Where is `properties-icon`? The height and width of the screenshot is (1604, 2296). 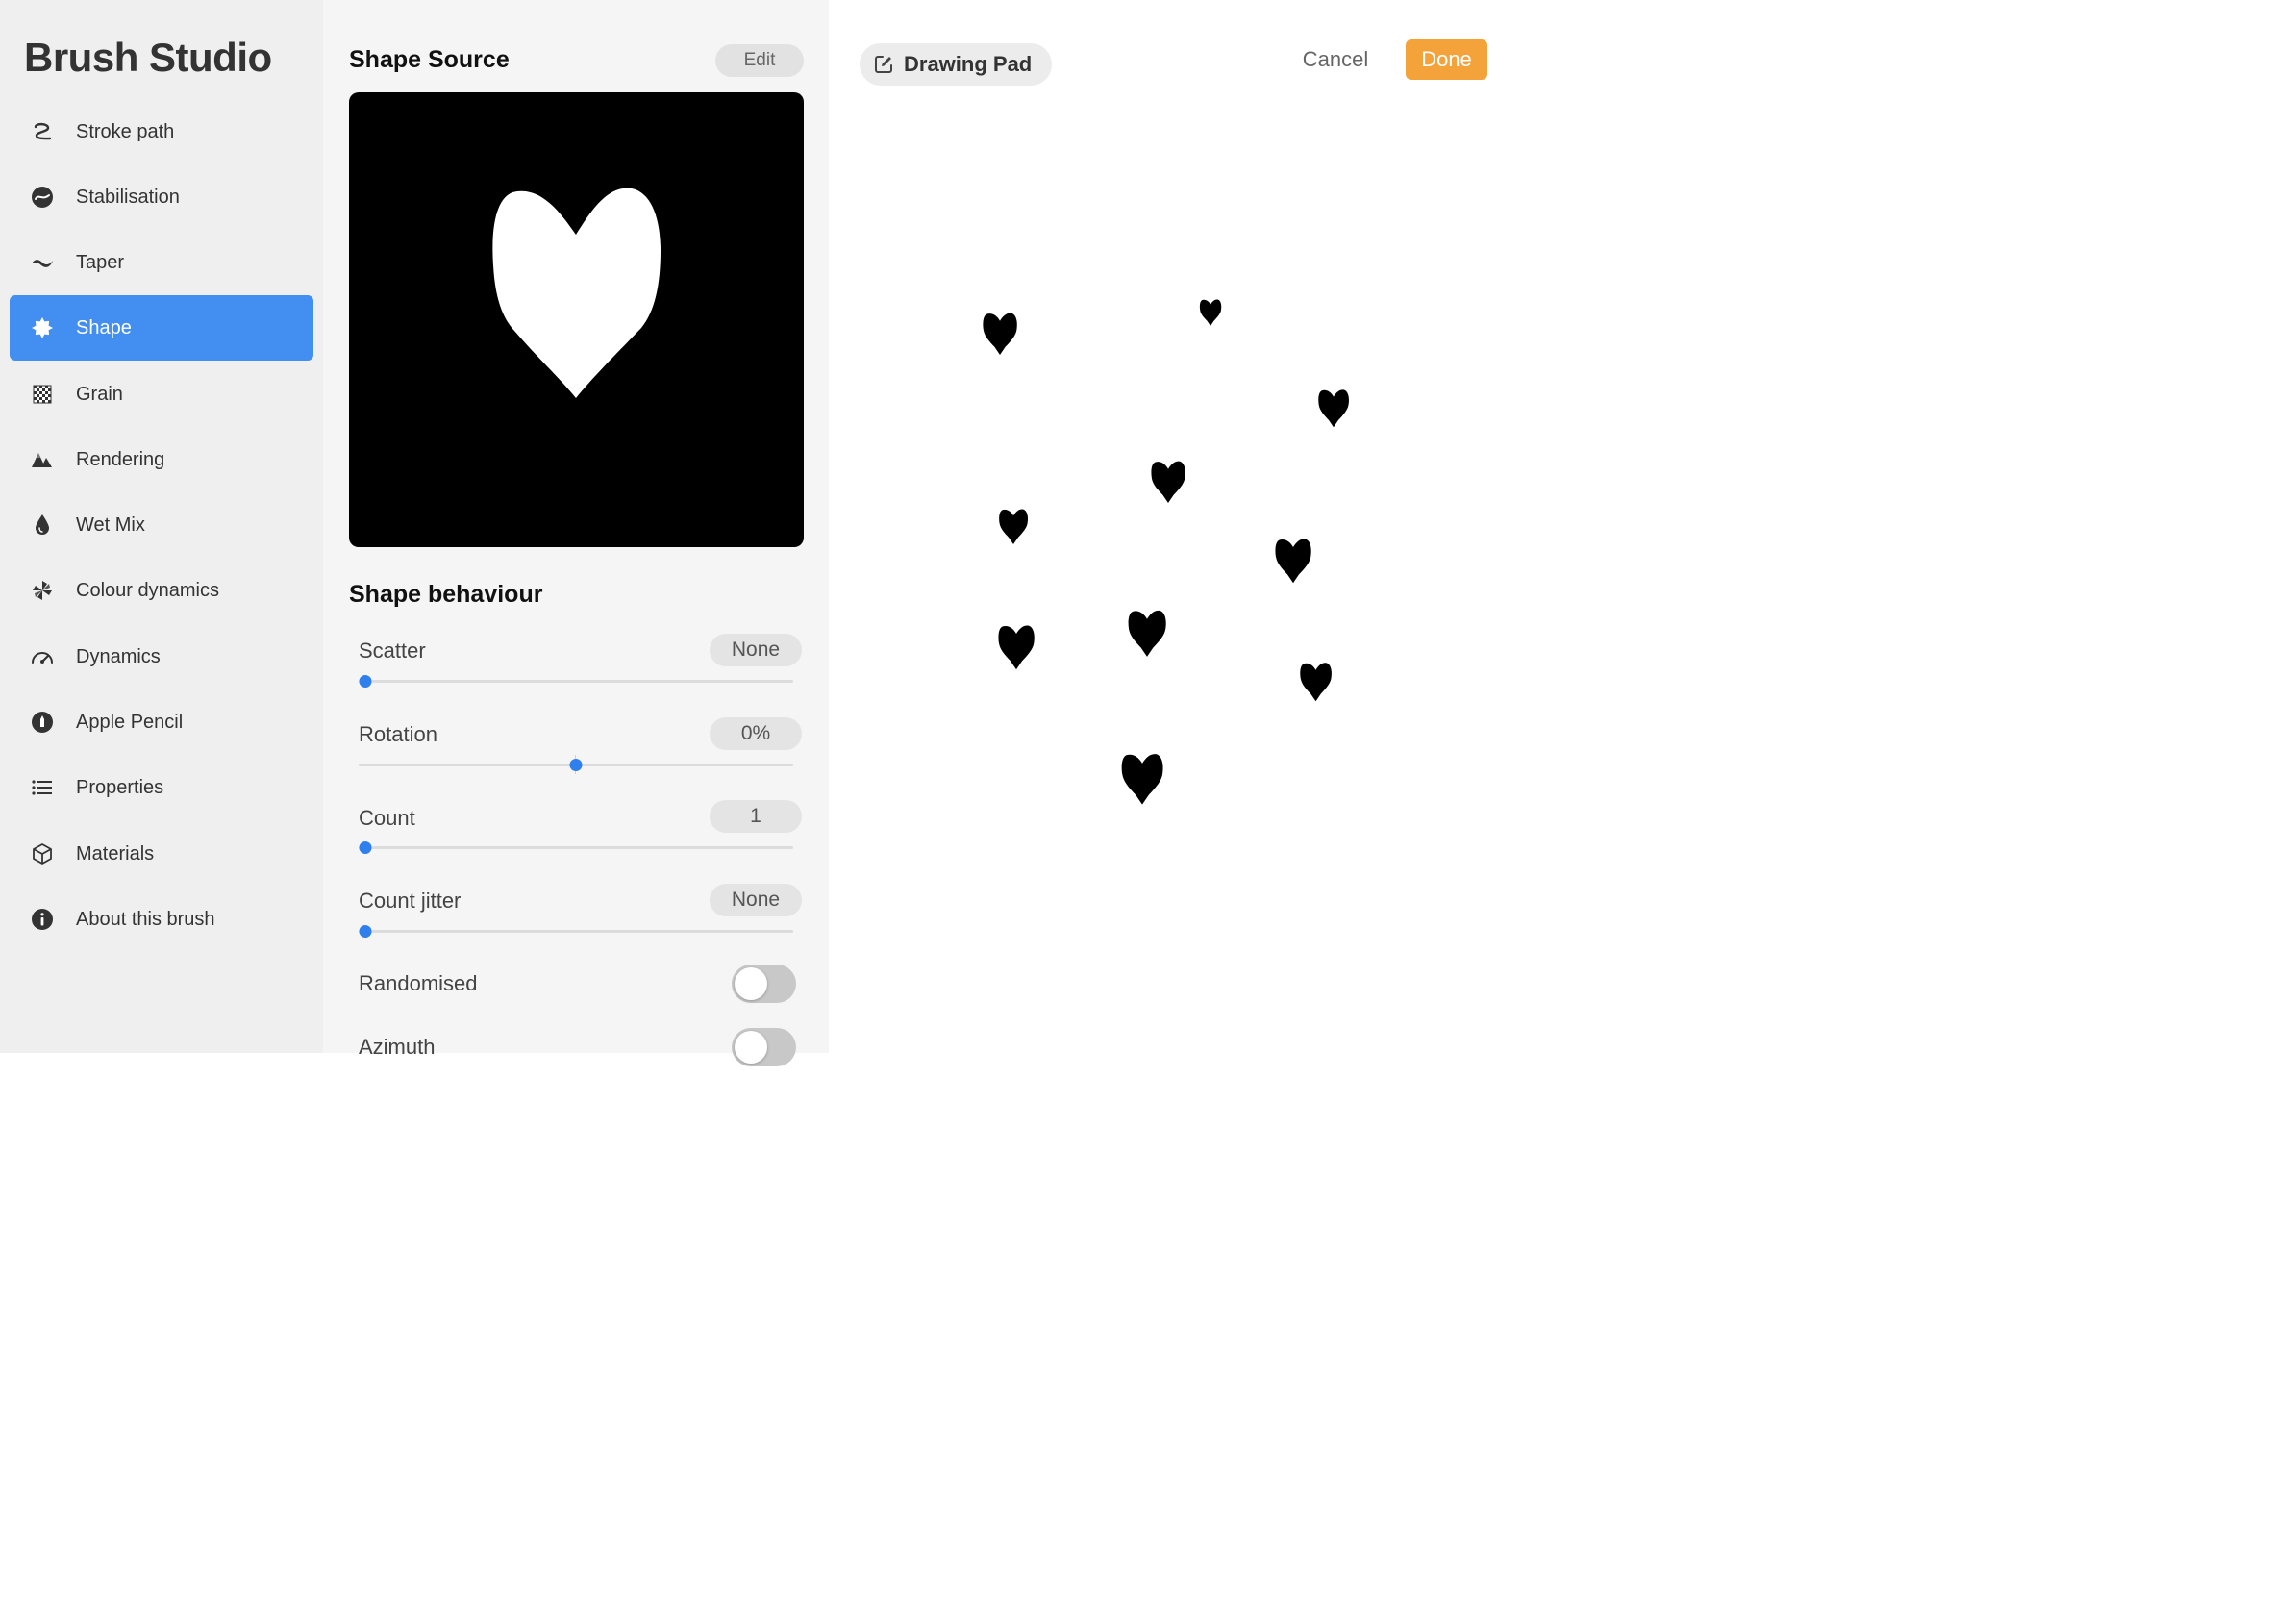
properties-icon is located at coordinates (42, 787).